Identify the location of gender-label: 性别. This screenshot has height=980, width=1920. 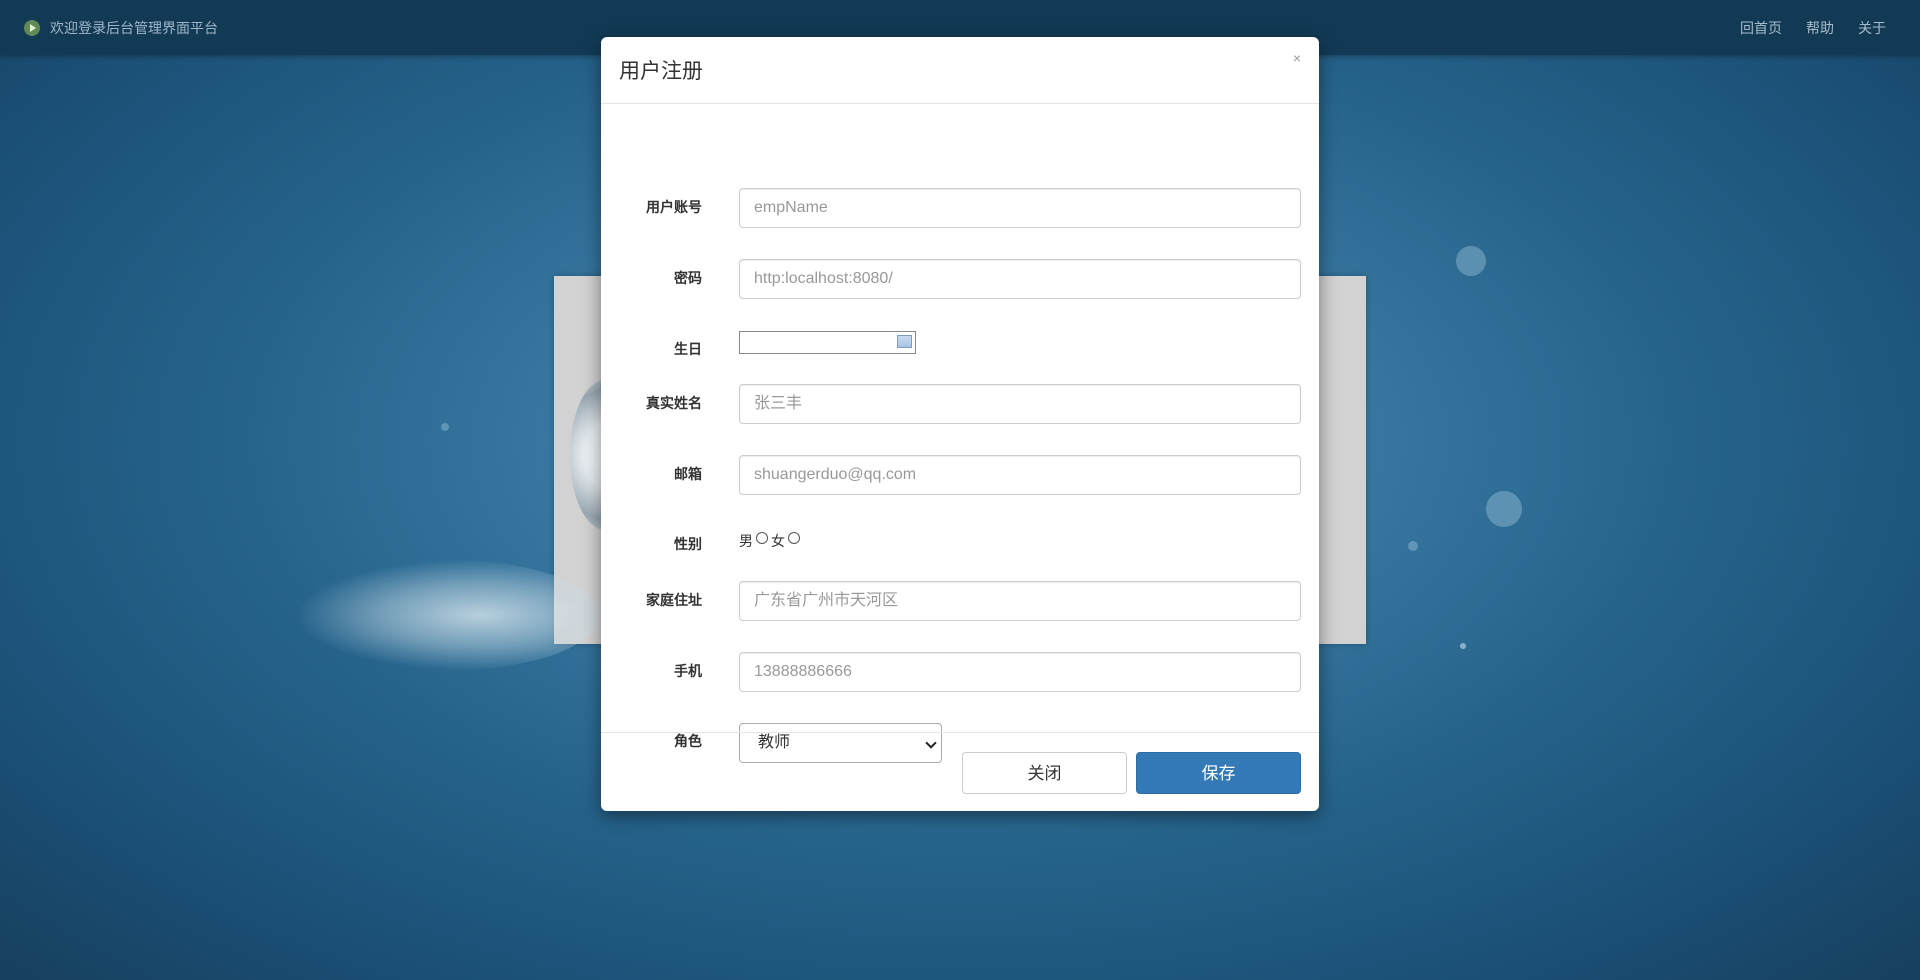
(688, 544).